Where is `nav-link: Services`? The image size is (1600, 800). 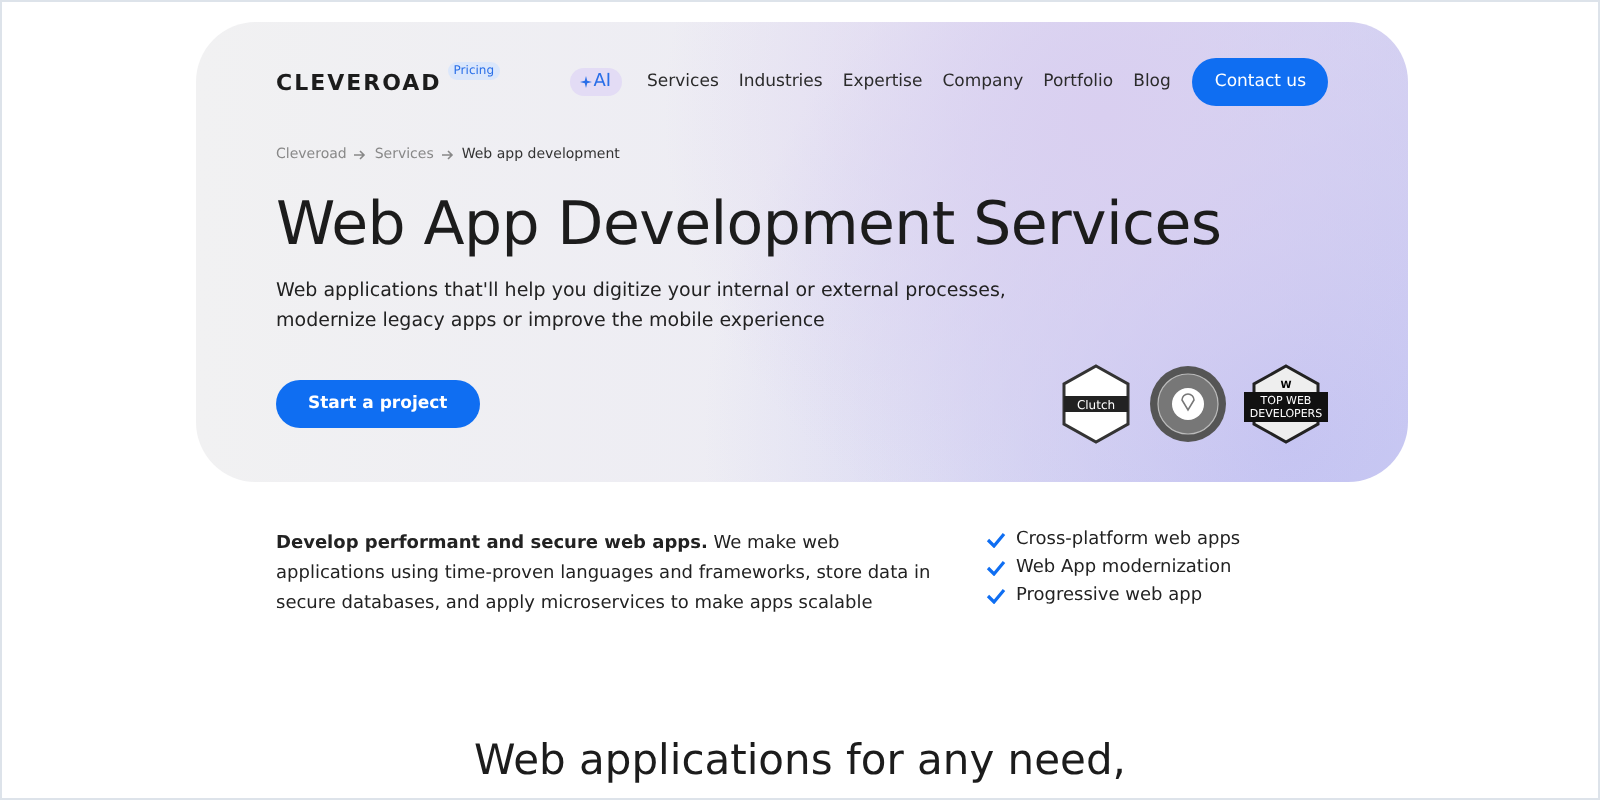
nav-link: Services is located at coordinates (683, 82).